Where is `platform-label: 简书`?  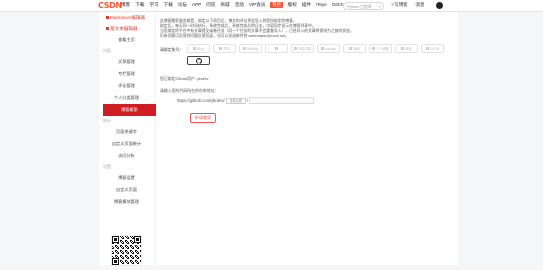
platform-label: 简书 is located at coordinates (226, 49).